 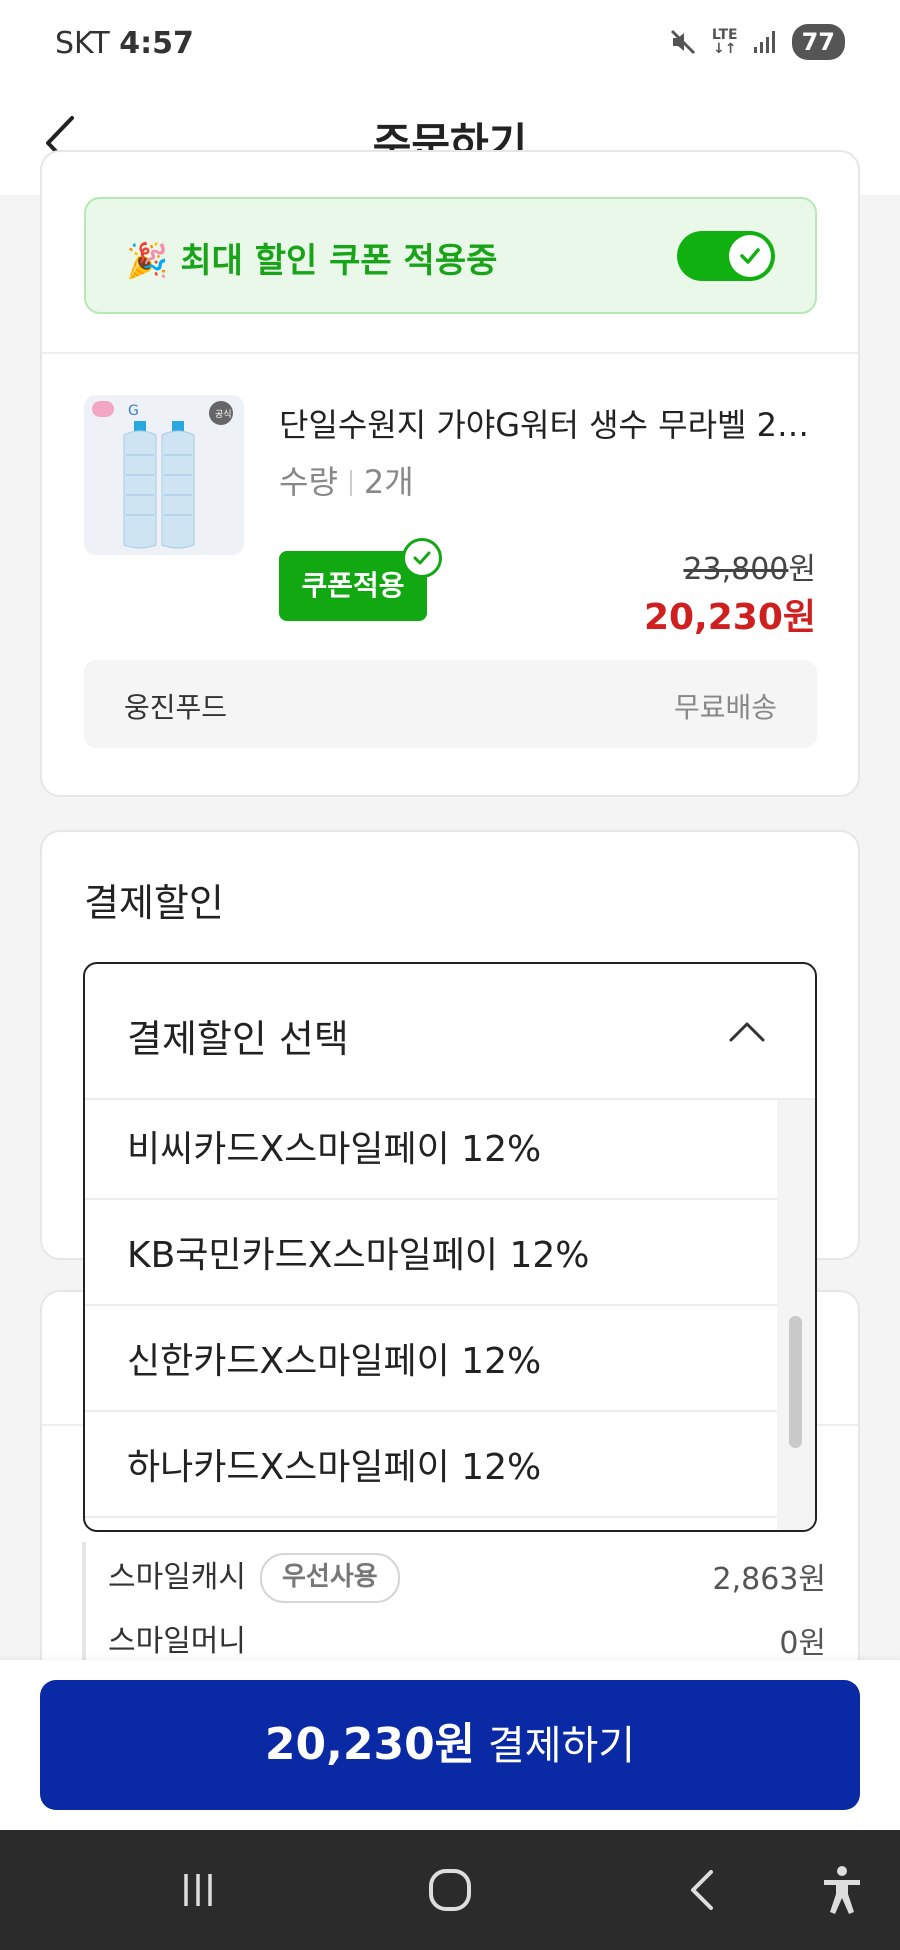 I want to click on payment-discount-title: 결제할인, so click(x=154, y=903).